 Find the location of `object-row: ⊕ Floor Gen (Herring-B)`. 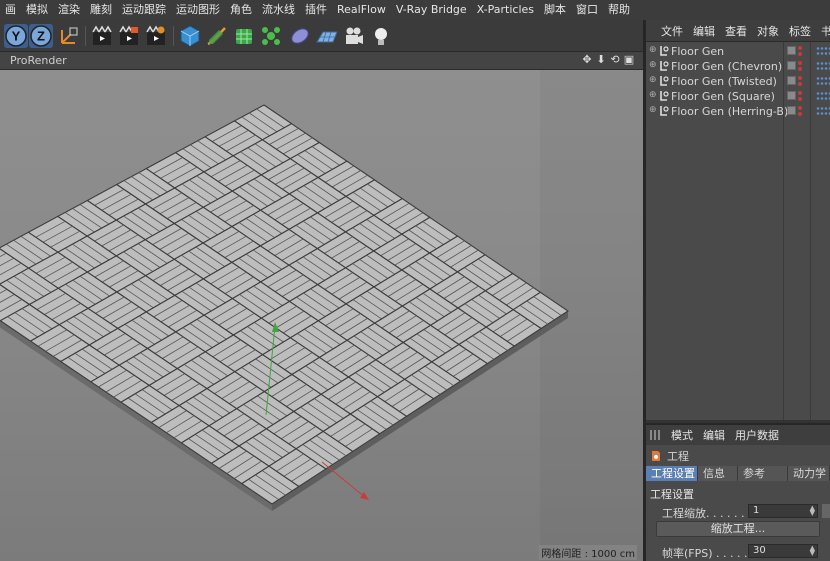

object-row: ⊕ Floor Gen (Herring-B) is located at coordinates (738, 111).